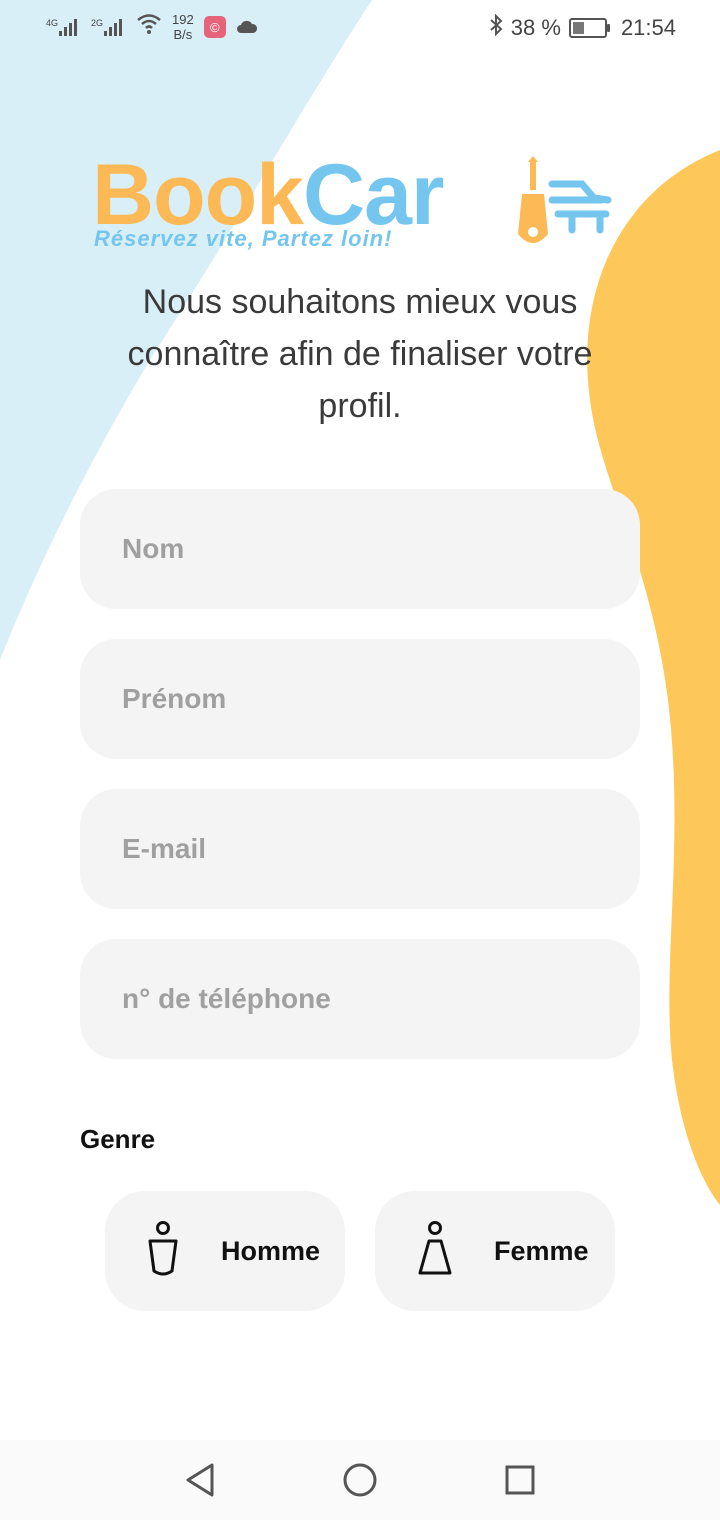 The image size is (720, 1520). I want to click on nom-input, so click(360, 549).